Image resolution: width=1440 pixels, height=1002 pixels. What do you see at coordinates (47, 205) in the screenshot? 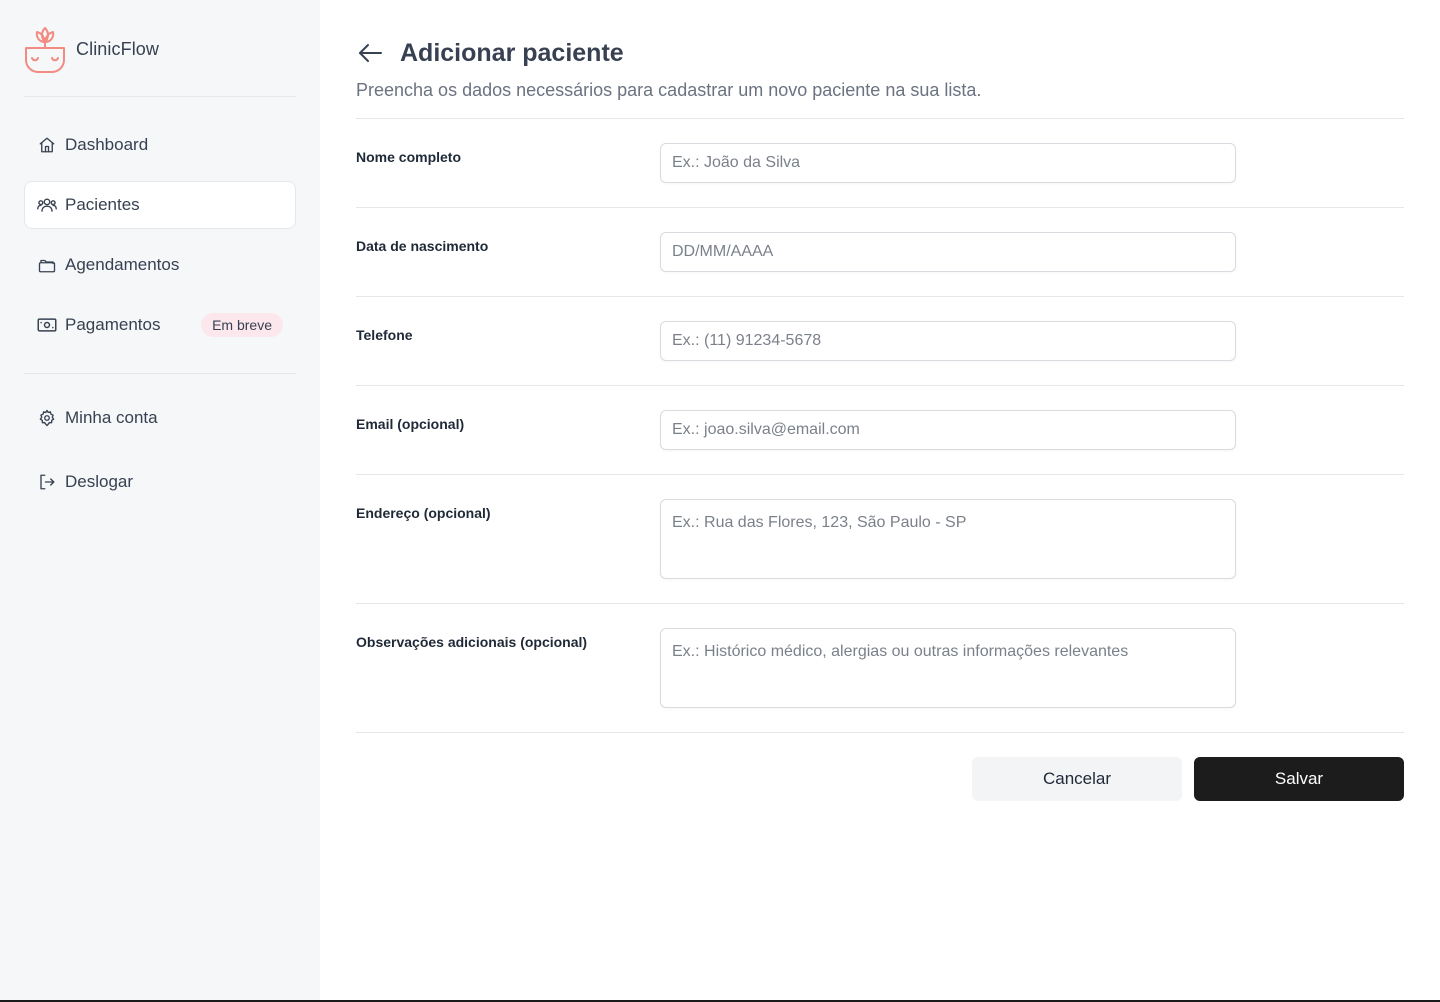
I see `users-icon` at bounding box center [47, 205].